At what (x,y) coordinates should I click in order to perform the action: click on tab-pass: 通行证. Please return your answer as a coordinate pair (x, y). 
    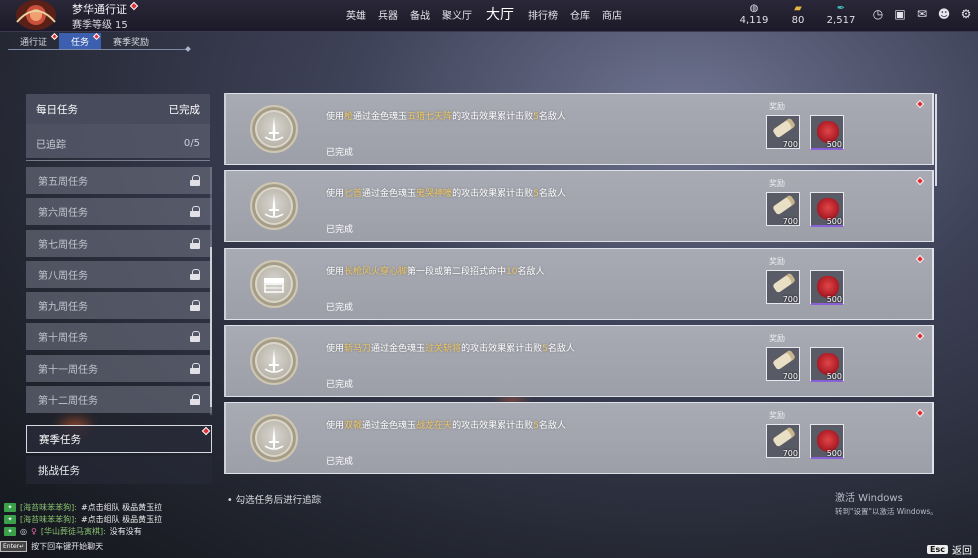
    Looking at the image, I should click on (33, 40).